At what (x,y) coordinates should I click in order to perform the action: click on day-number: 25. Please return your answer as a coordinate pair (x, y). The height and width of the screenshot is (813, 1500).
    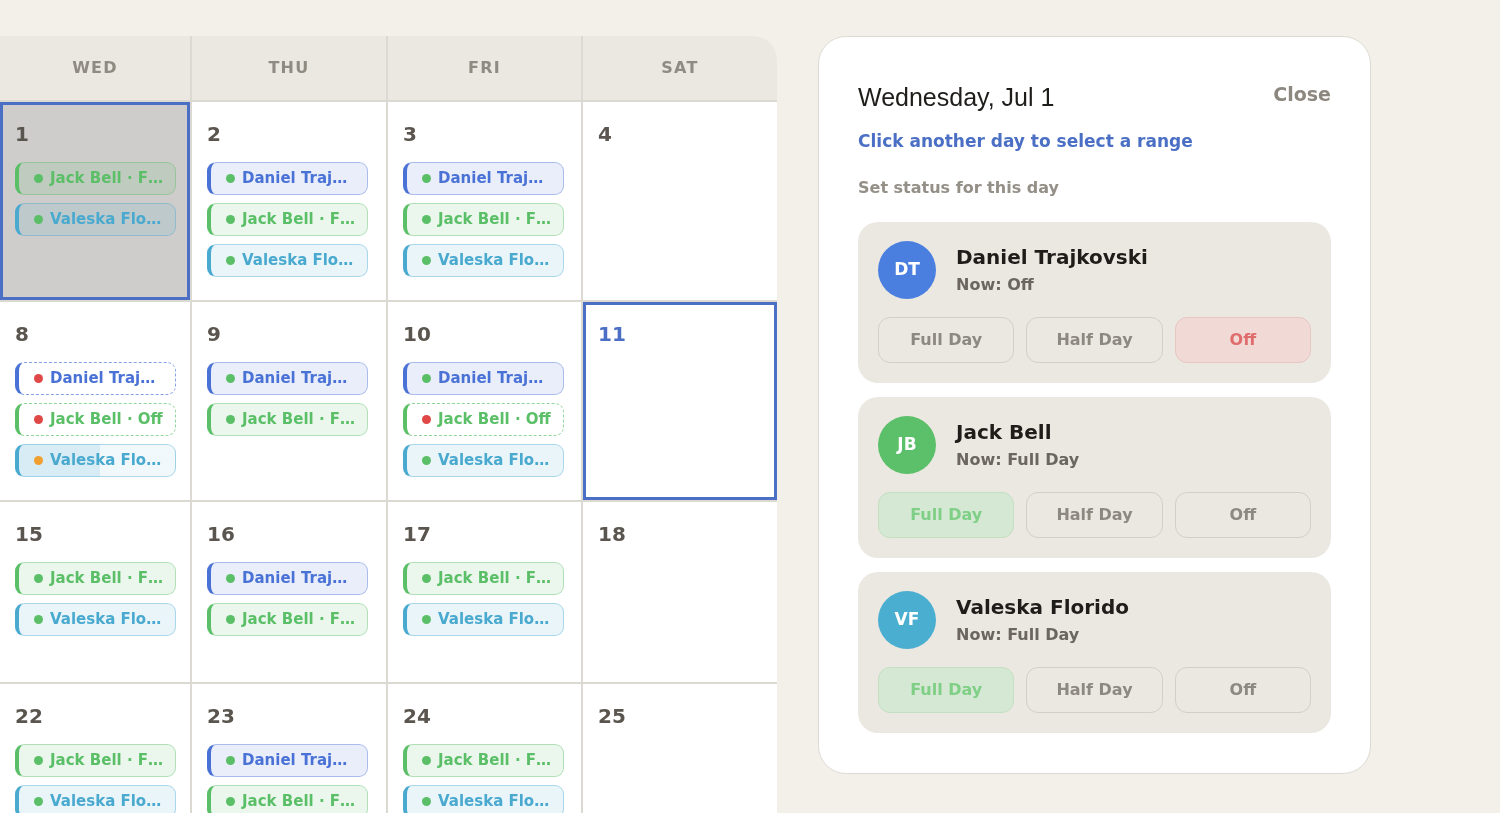
    Looking at the image, I should click on (612, 716).